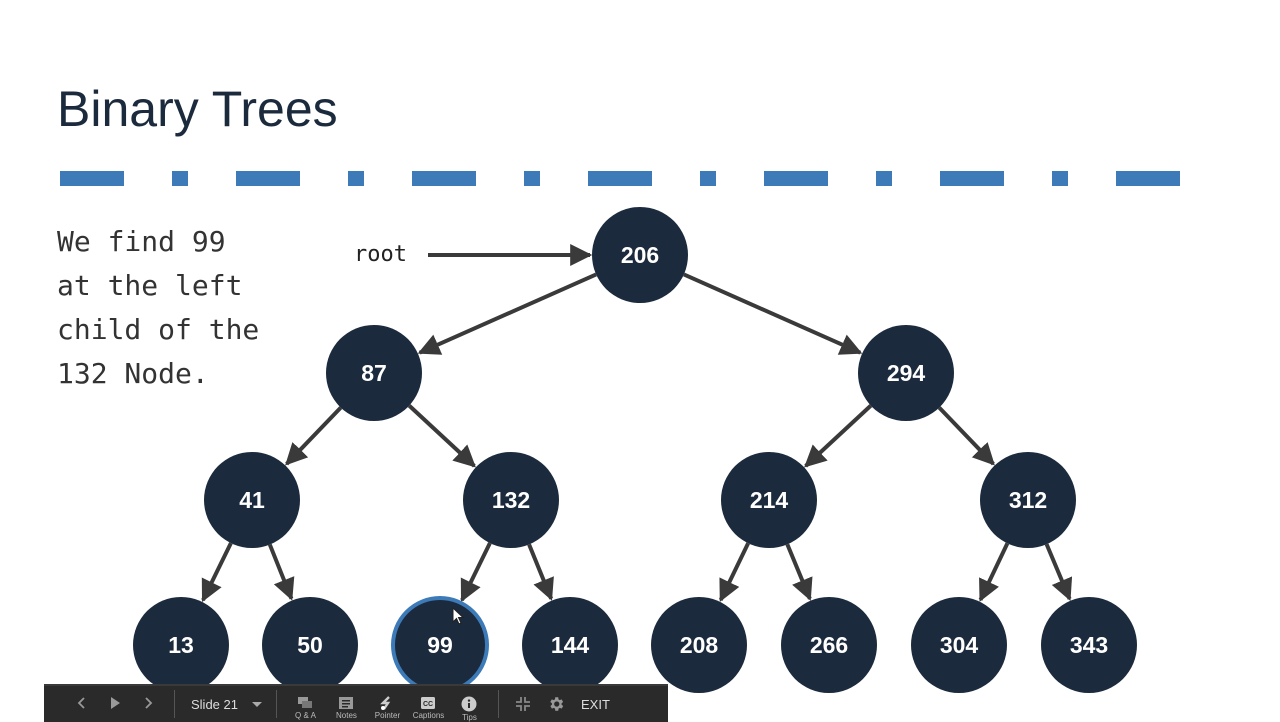 This screenshot has width=1280, height=722. Describe the element at coordinates (458, 616) in the screenshot. I see `mouse-cursor-icon` at that location.